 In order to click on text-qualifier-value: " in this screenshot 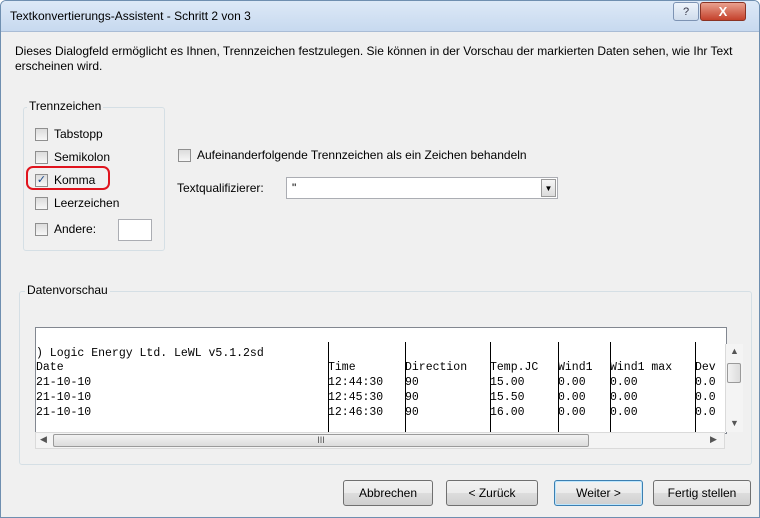, I will do `click(294, 188)`.